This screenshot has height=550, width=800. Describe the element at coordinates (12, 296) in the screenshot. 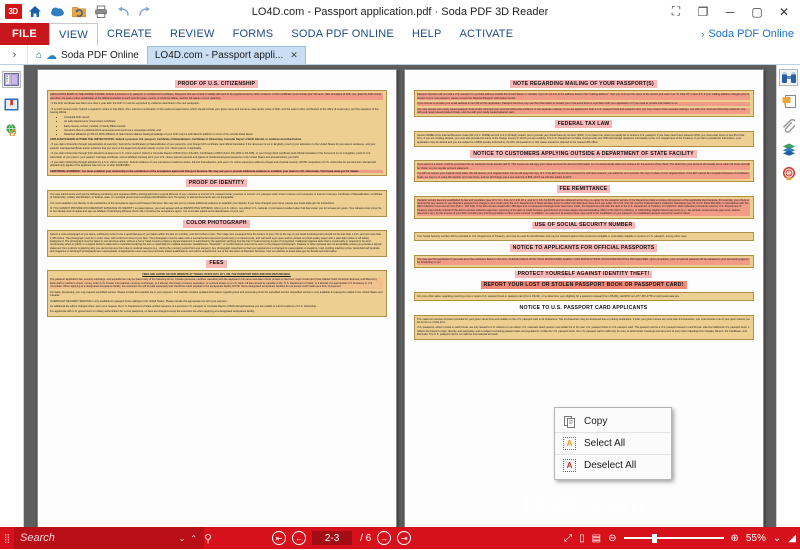

I see `left-panel-rail` at that location.